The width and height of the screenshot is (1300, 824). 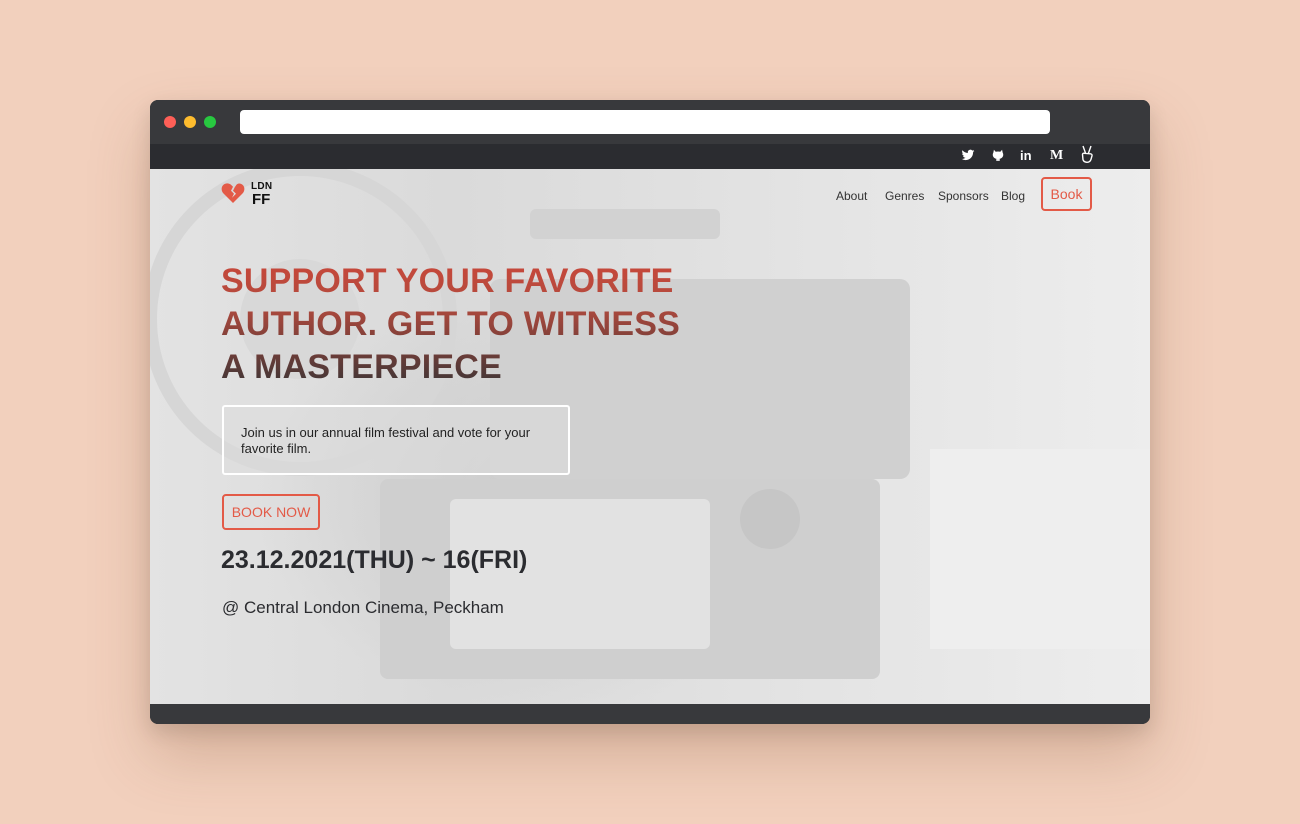 What do you see at coordinates (210, 122) in the screenshot?
I see `maximize-window-button` at bounding box center [210, 122].